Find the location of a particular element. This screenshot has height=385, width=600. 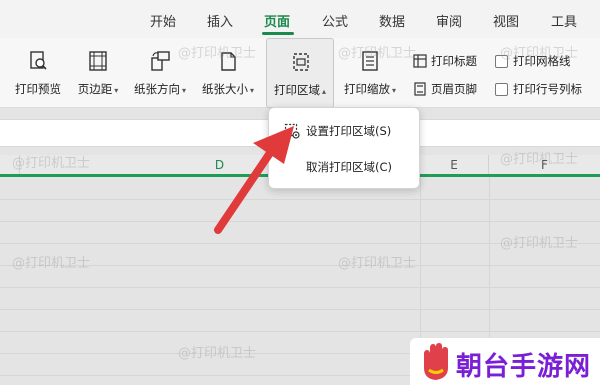

logo-text: 朝台手游网 is located at coordinates (524, 367).